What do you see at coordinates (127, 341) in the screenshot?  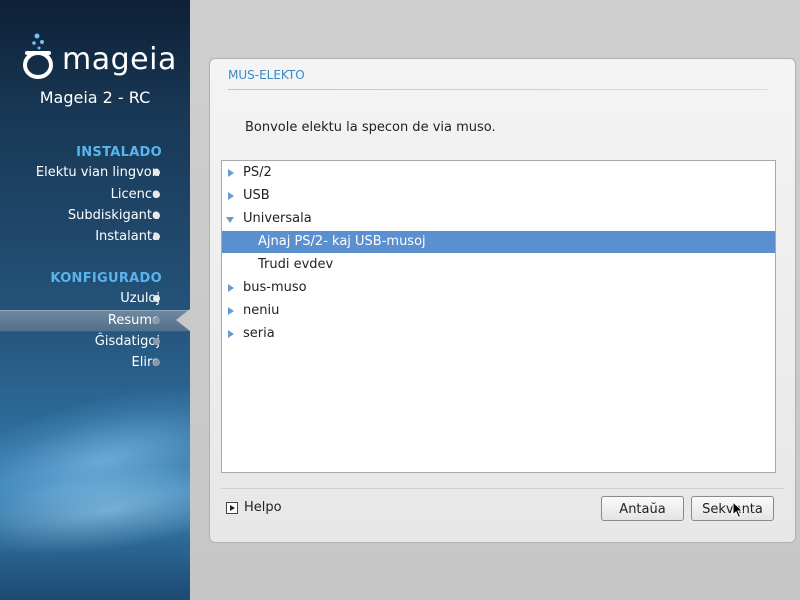 I see `step-updates: Ĝisdatigoj` at bounding box center [127, 341].